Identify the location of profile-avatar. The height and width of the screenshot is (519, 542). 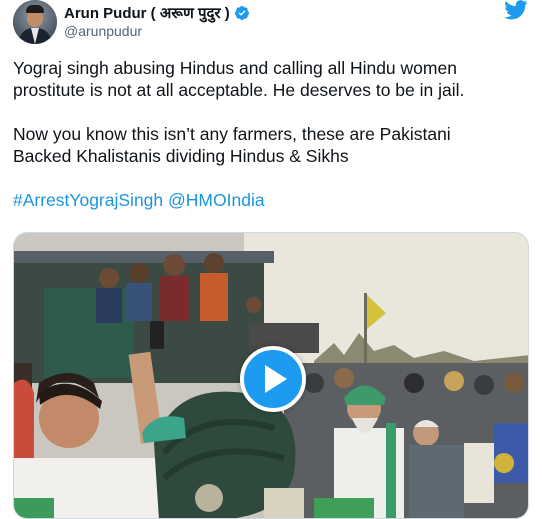
(35, 22).